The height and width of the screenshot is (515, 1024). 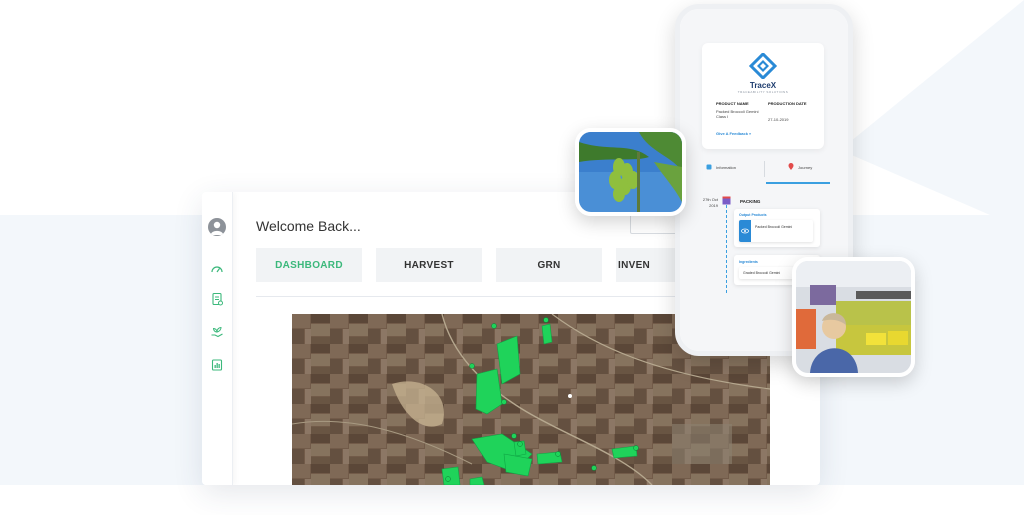 What do you see at coordinates (709, 167) in the screenshot?
I see `information-icon` at bounding box center [709, 167].